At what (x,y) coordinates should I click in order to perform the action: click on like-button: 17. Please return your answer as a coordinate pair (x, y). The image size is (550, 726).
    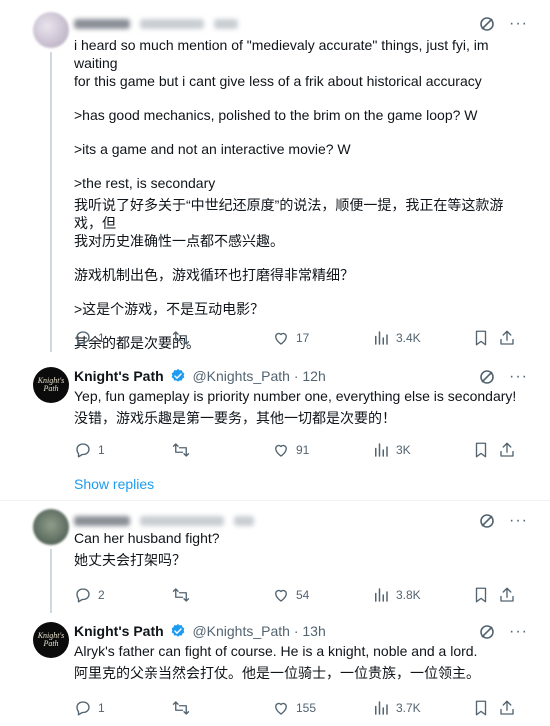
    Looking at the image, I should click on (290, 338).